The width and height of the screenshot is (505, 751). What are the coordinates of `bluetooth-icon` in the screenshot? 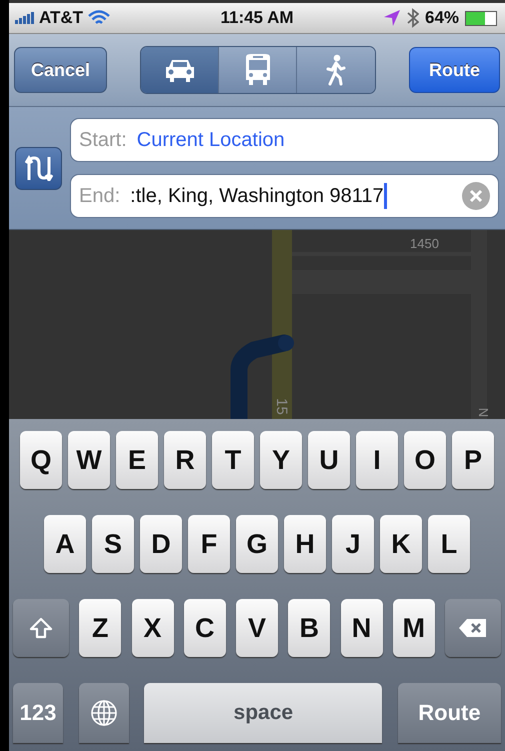 It's located at (412, 18).